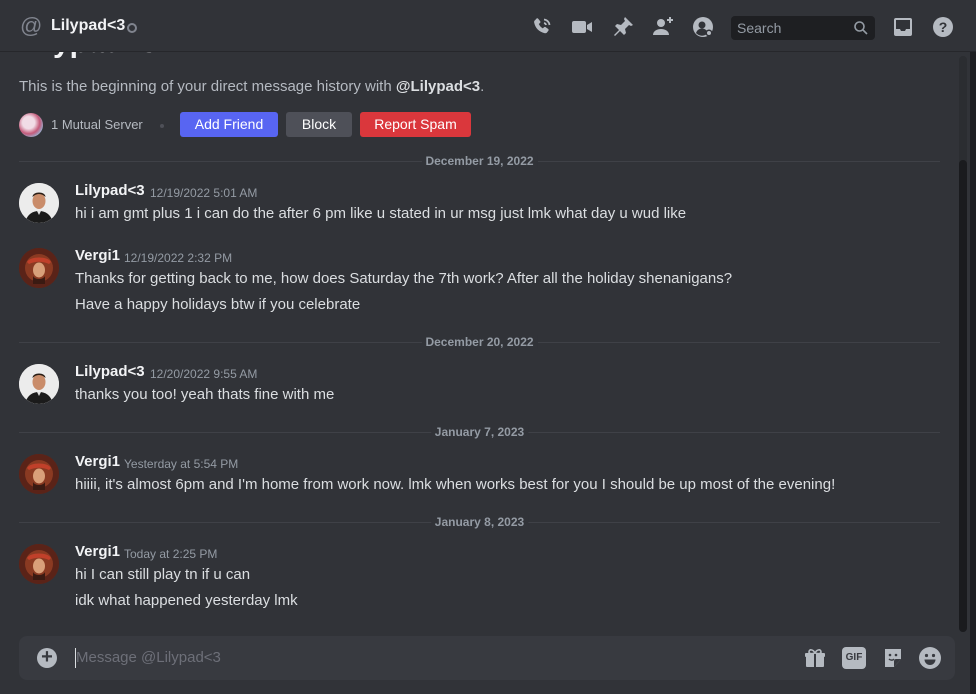 The width and height of the screenshot is (976, 694). What do you see at coordinates (132, 28) in the screenshot?
I see `offline-status-icon` at bounding box center [132, 28].